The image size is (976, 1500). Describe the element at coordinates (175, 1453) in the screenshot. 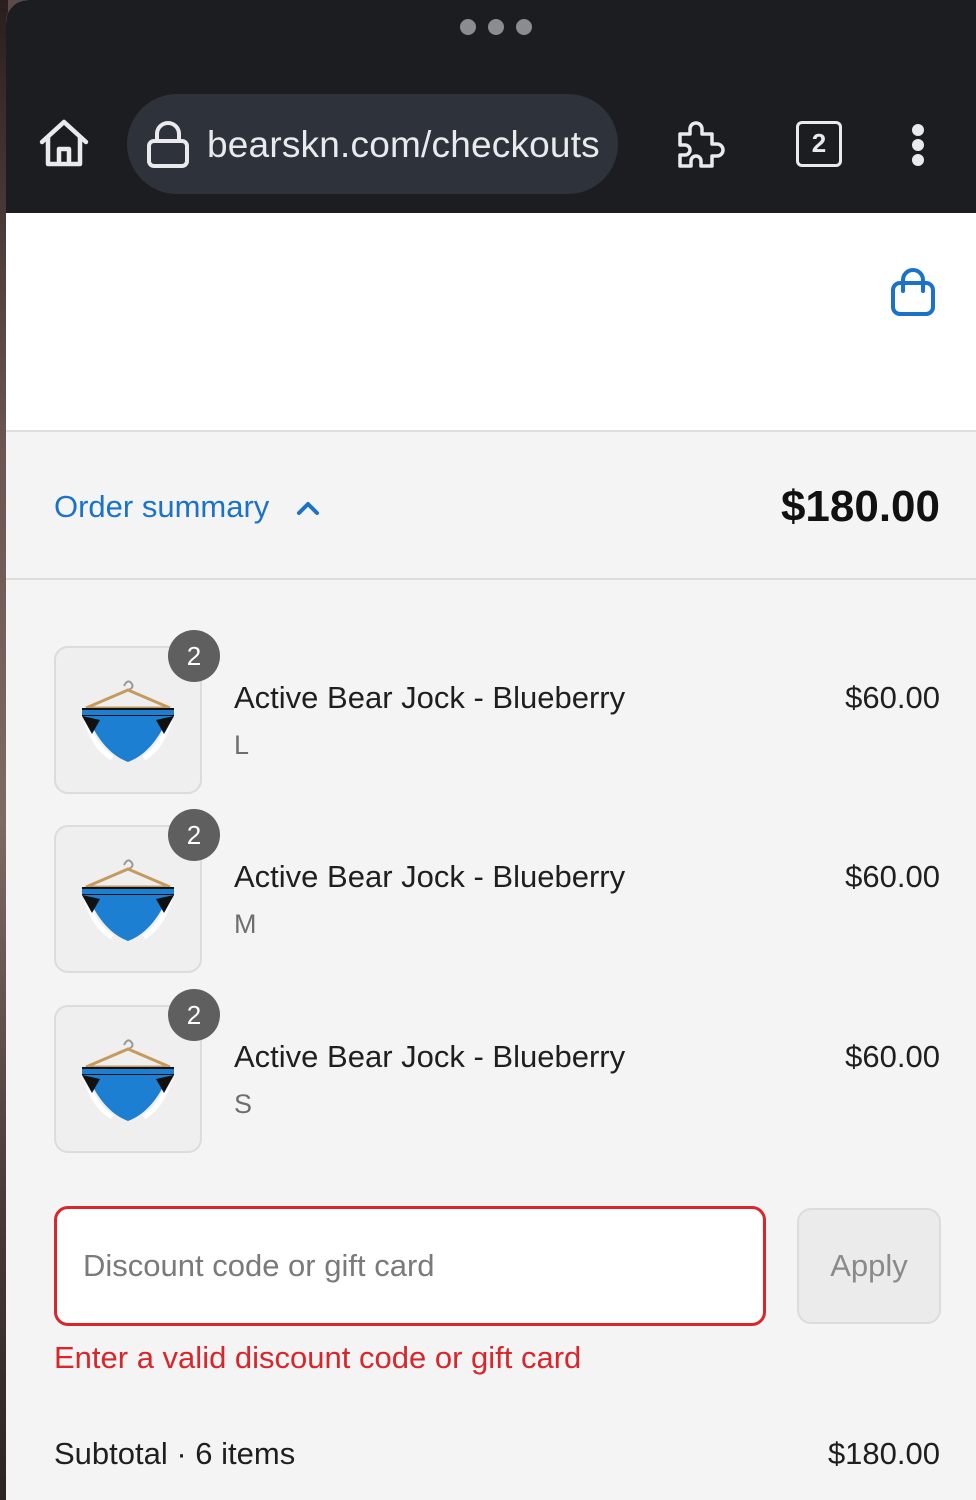

I see `subtotal-label: Subtotal · 6 items` at that location.